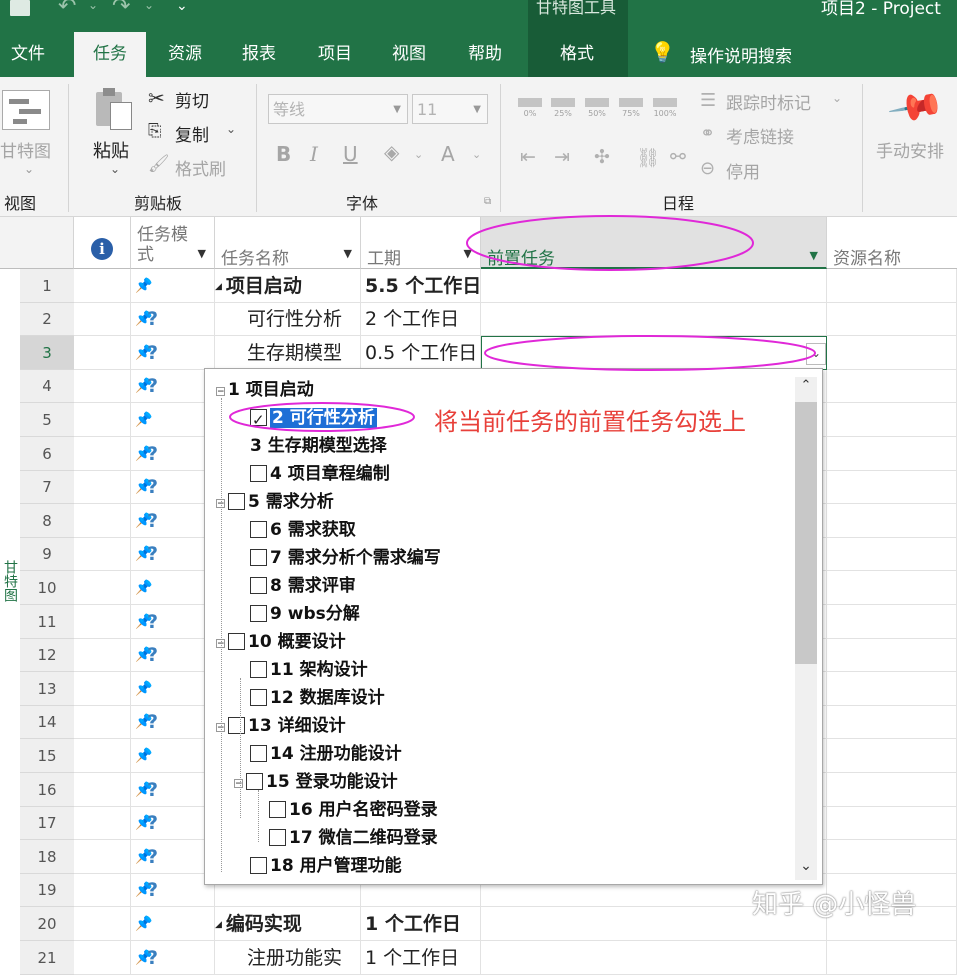 This screenshot has width=957, height=975. What do you see at coordinates (412, 958) in the screenshot?
I see `task-duration: 1 个工作日` at bounding box center [412, 958].